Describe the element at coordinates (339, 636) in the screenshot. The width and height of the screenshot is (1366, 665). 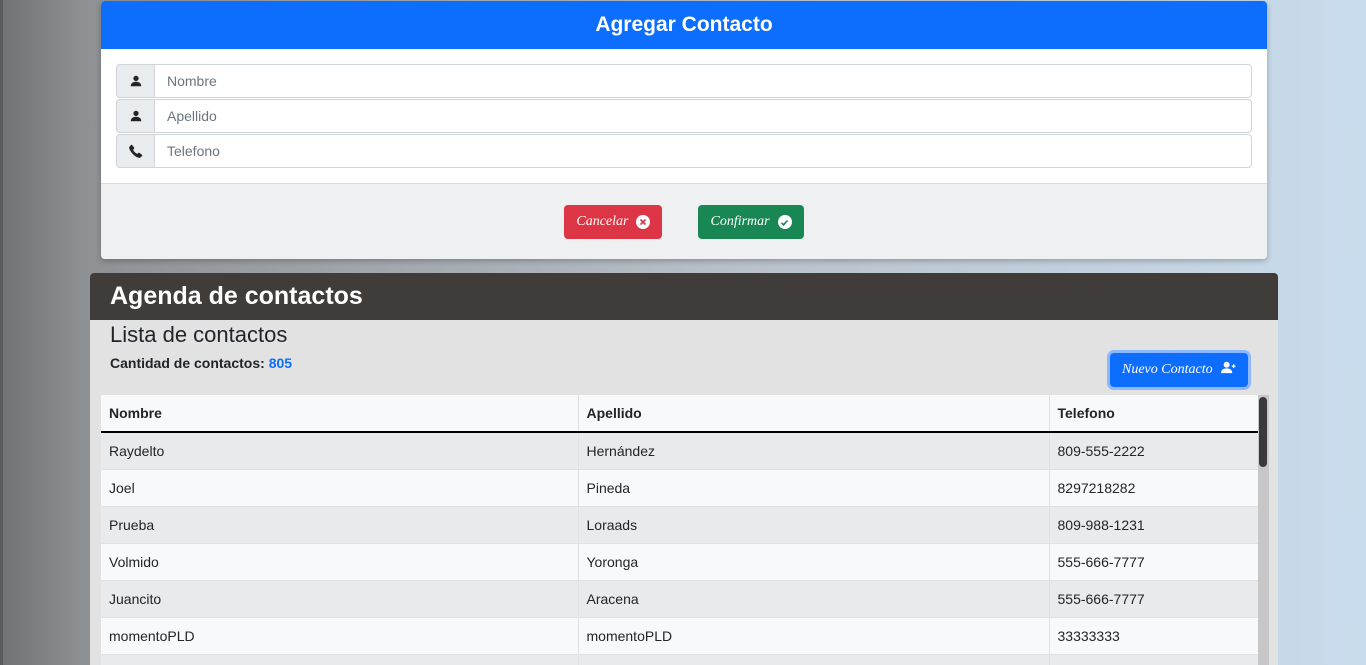
I see `cell-name: momentoPLD` at that location.